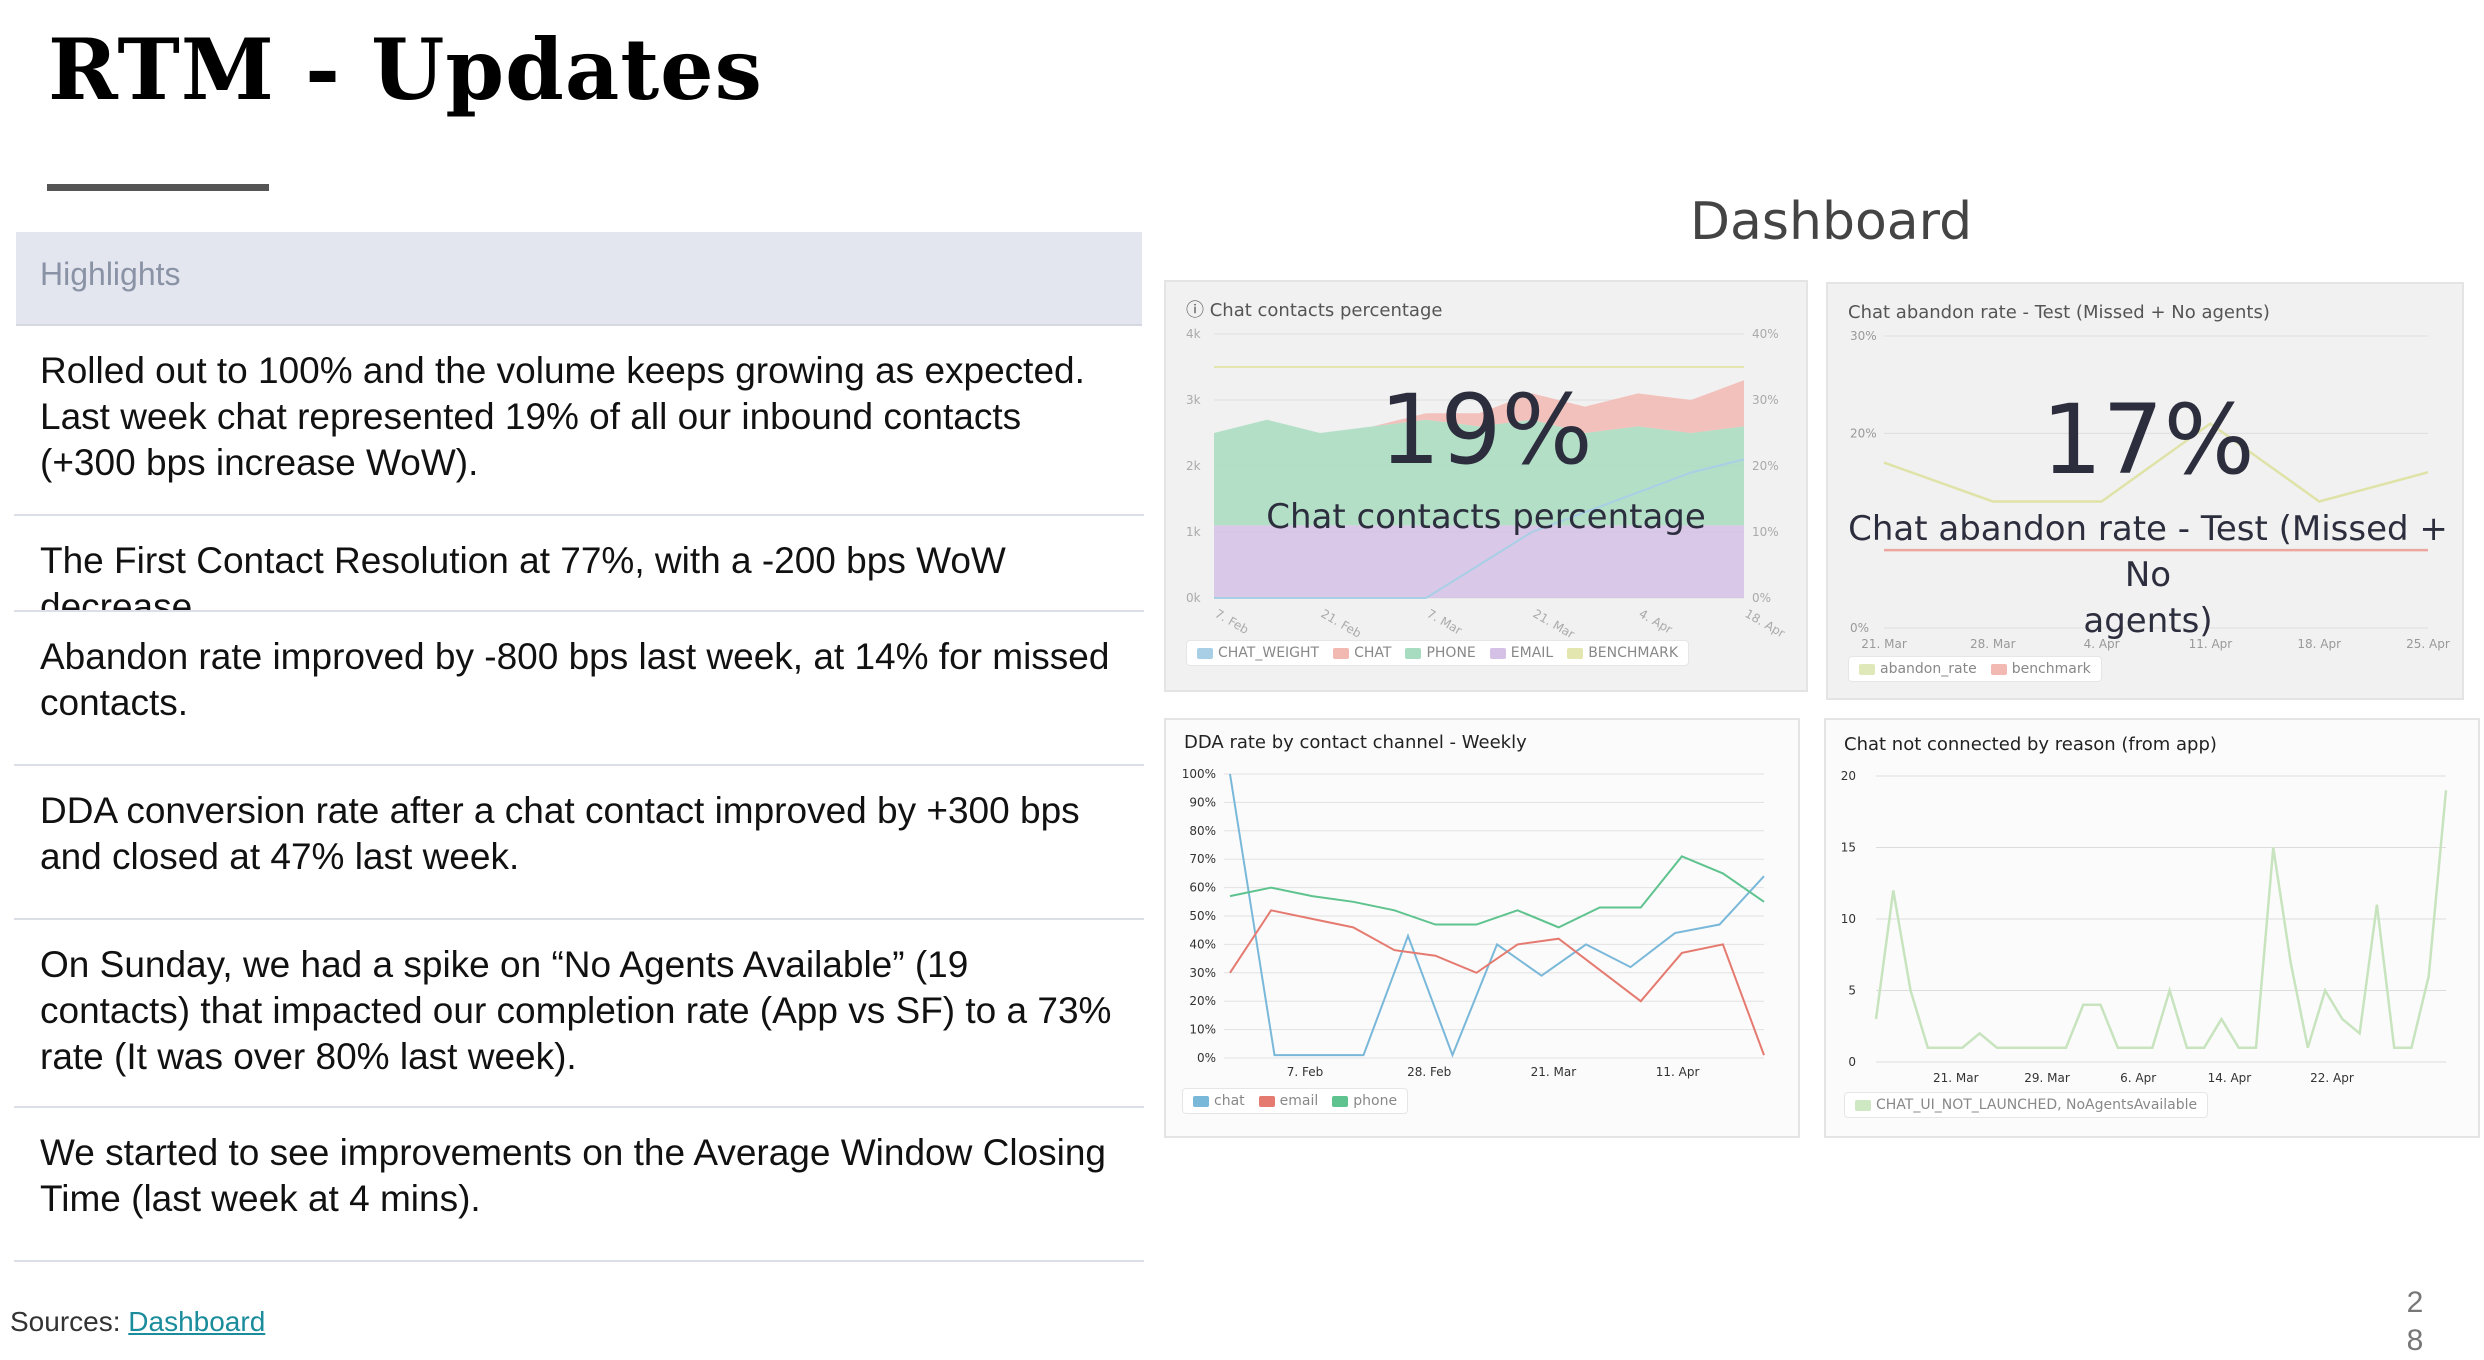  Describe the element at coordinates (1288, 1101) in the screenshot. I see `legend-item: email` at that location.